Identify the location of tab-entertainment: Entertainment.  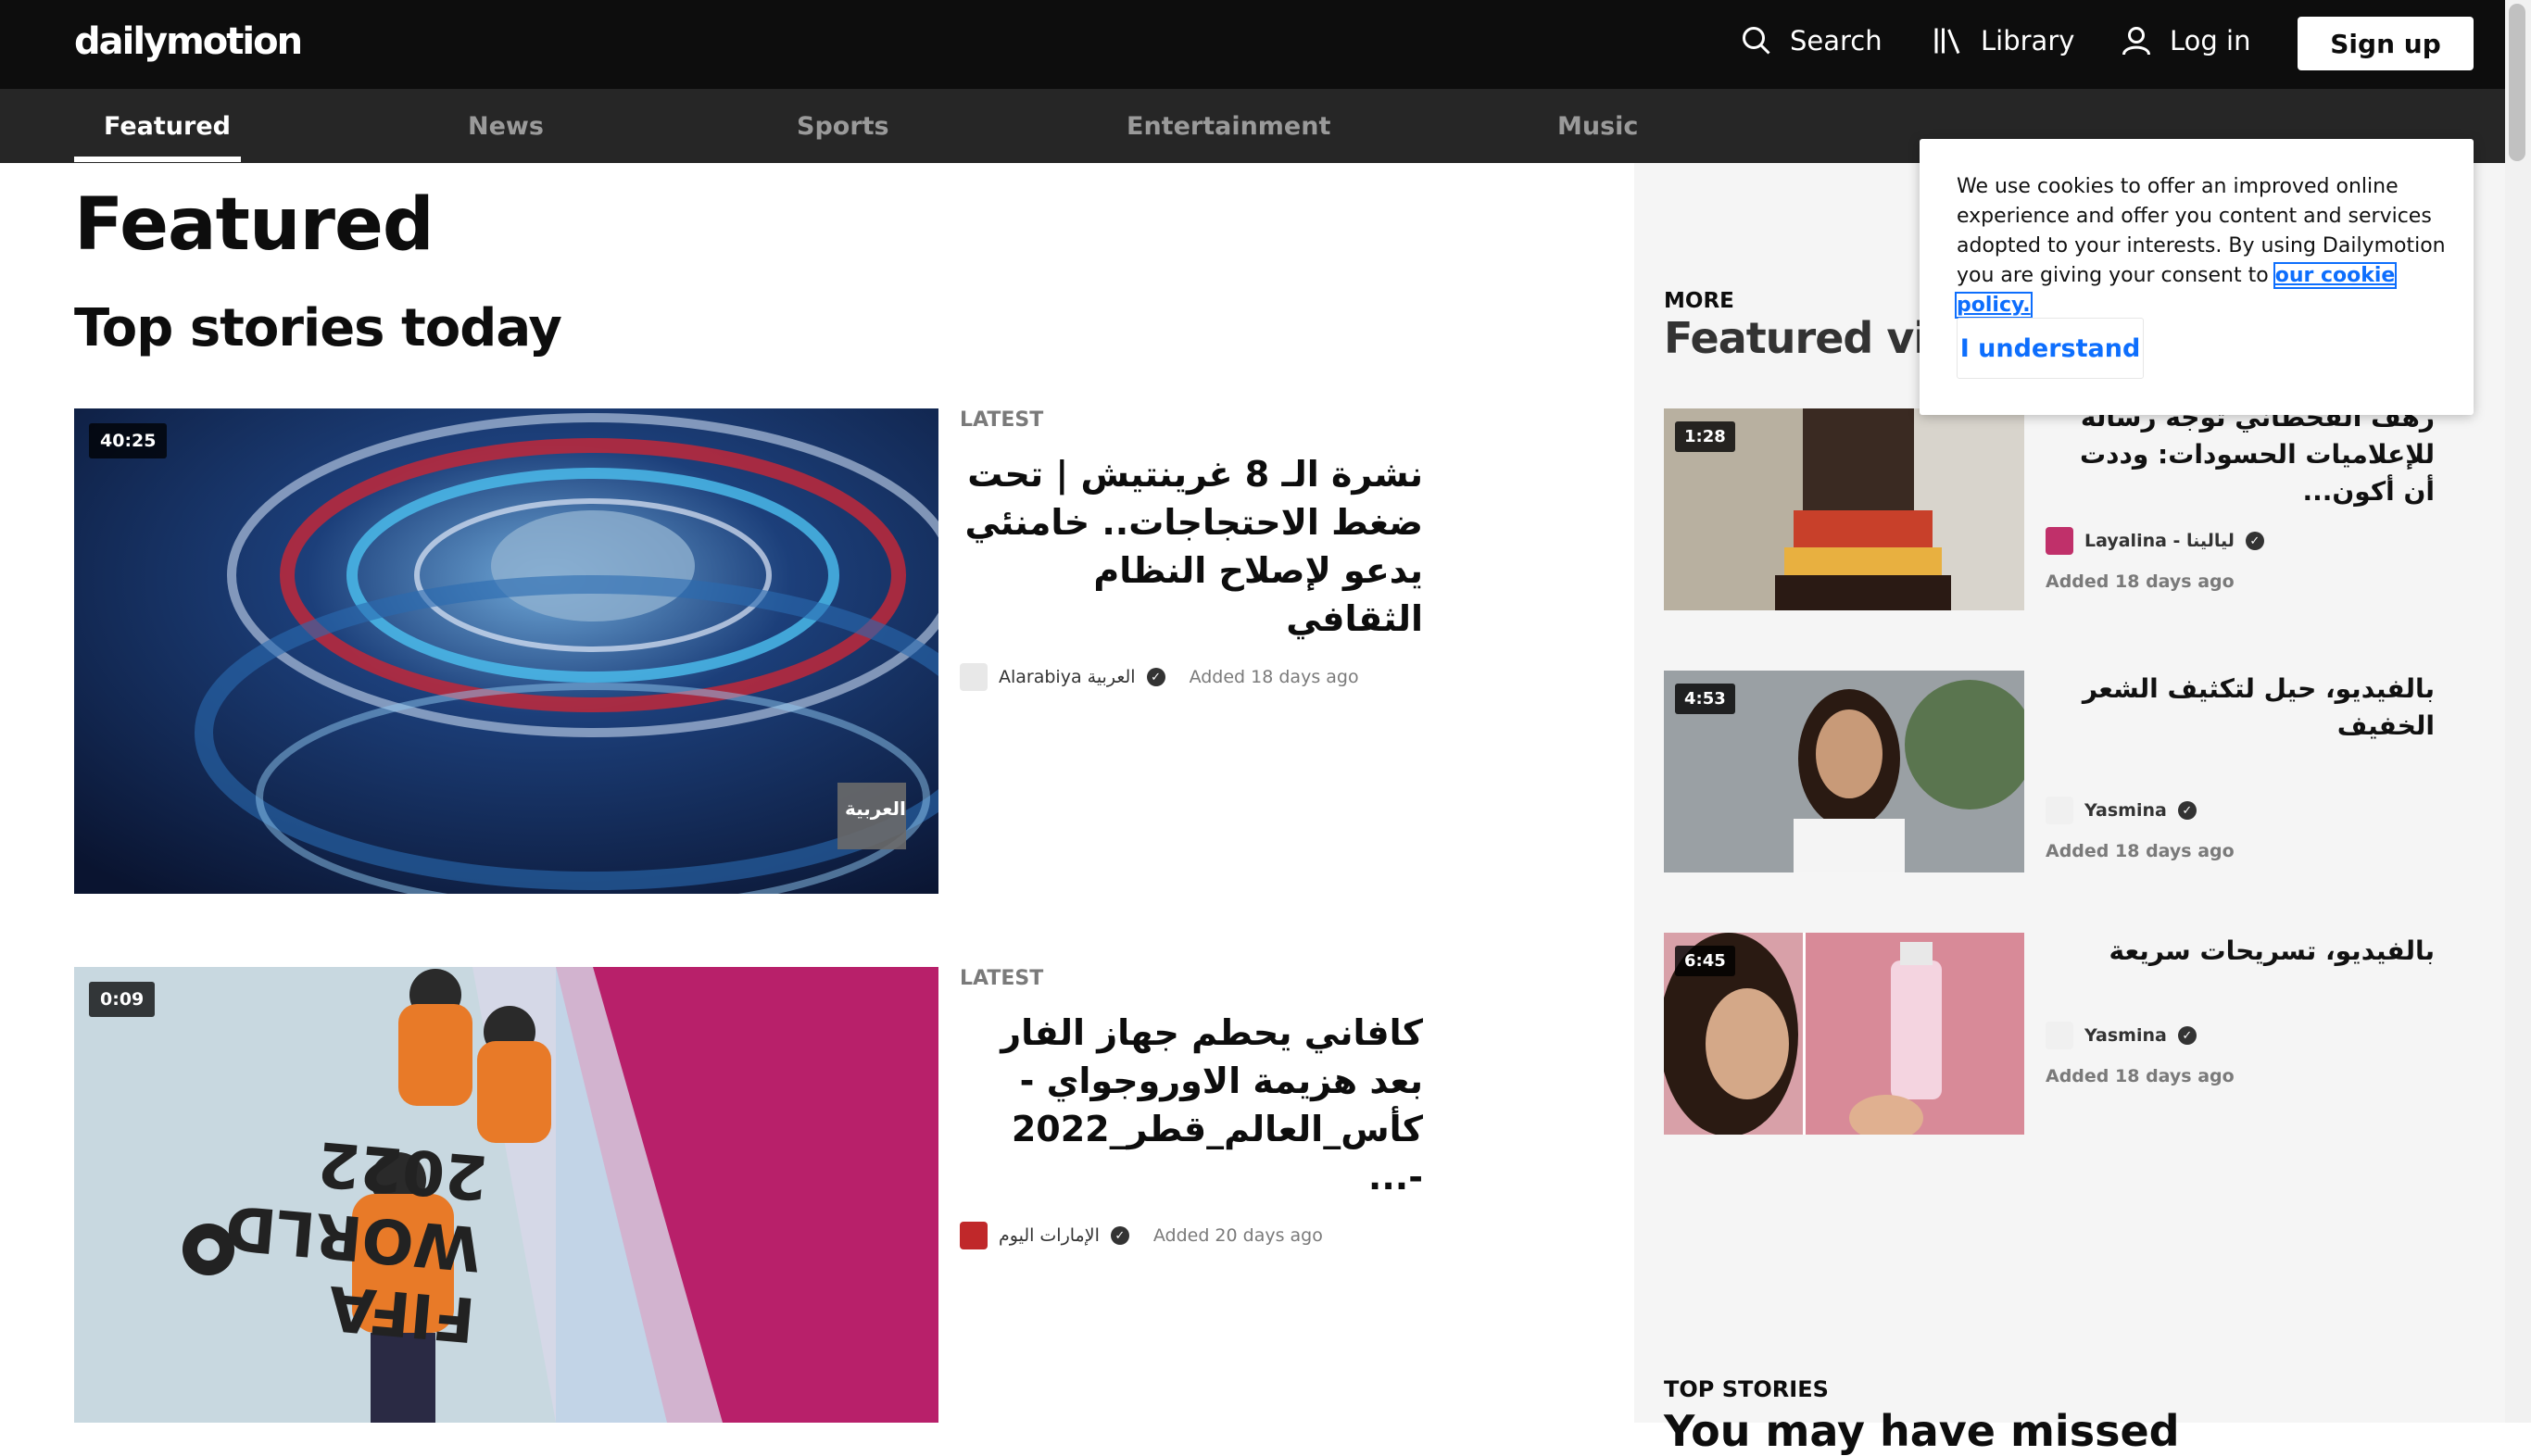
(1228, 126).